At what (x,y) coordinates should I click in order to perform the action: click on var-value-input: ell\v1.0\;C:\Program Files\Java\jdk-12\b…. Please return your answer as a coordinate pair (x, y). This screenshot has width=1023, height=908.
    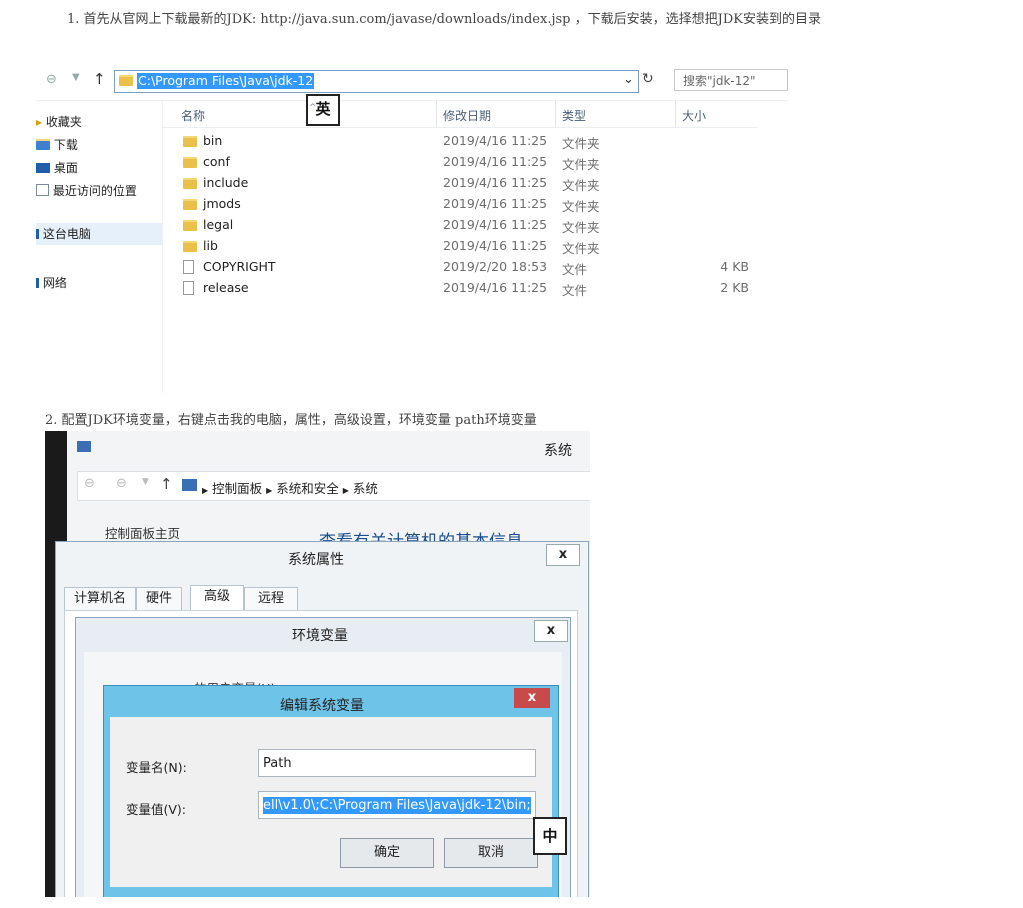
    Looking at the image, I should click on (397, 805).